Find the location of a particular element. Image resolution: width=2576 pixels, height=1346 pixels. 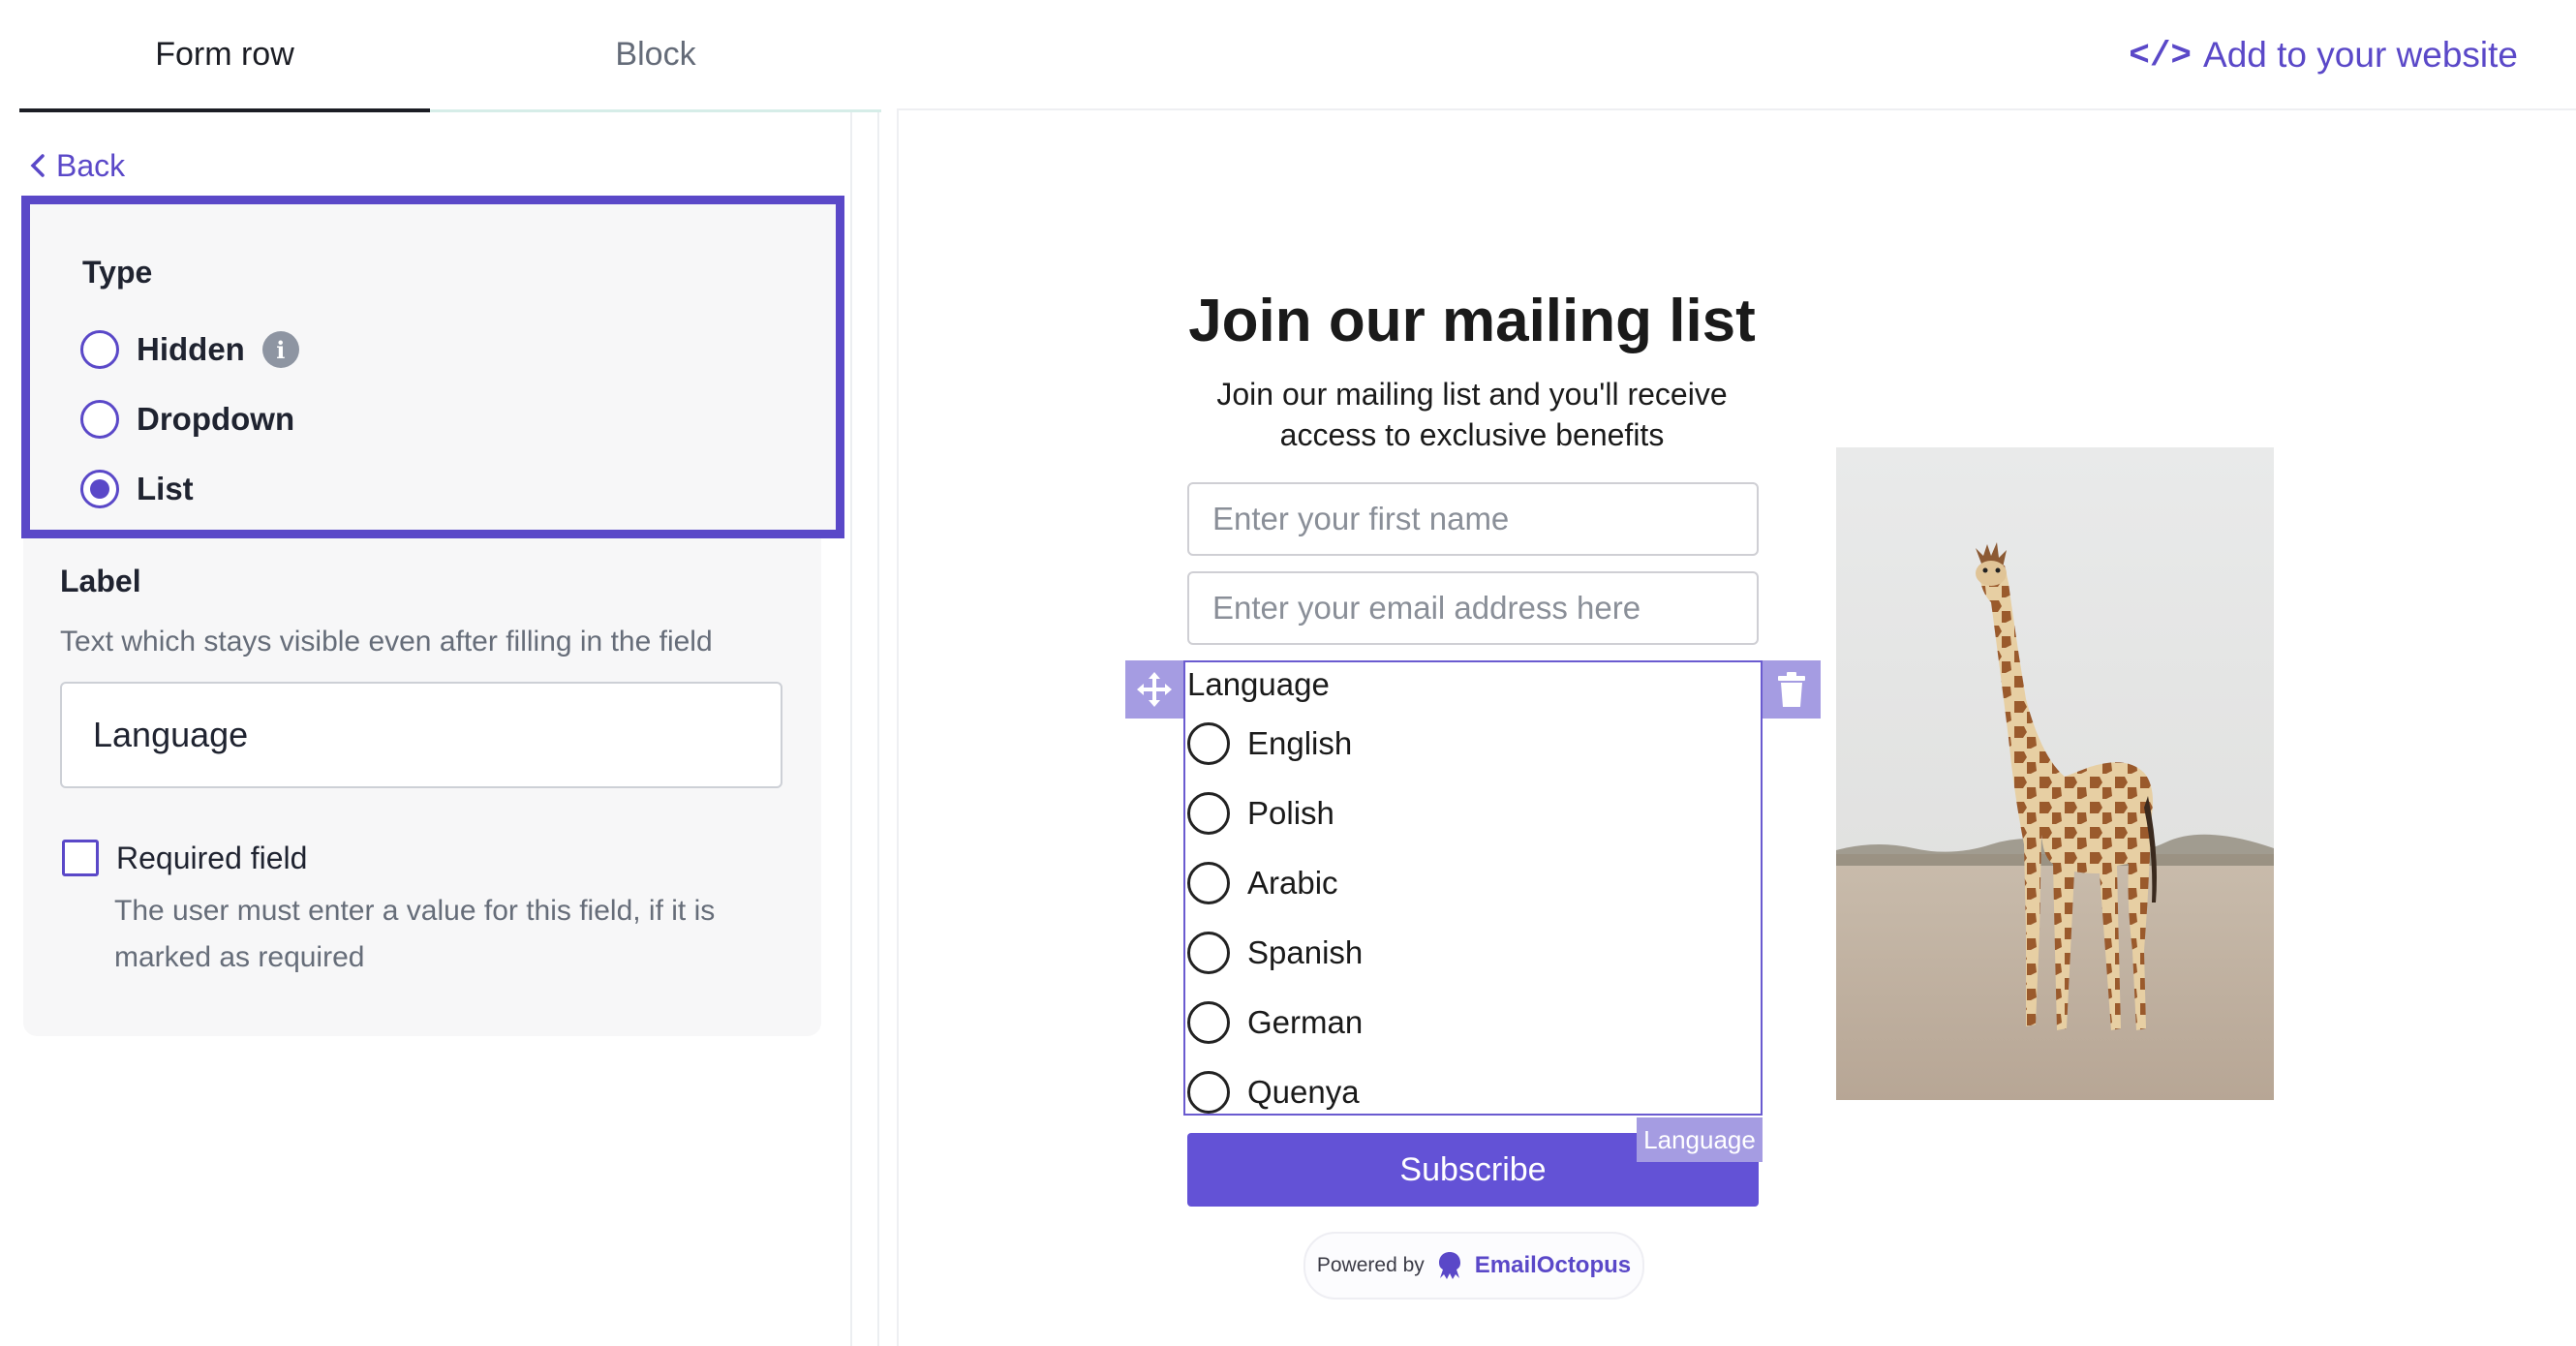

radio-dropdown-label: Dropdown is located at coordinates (216, 419).